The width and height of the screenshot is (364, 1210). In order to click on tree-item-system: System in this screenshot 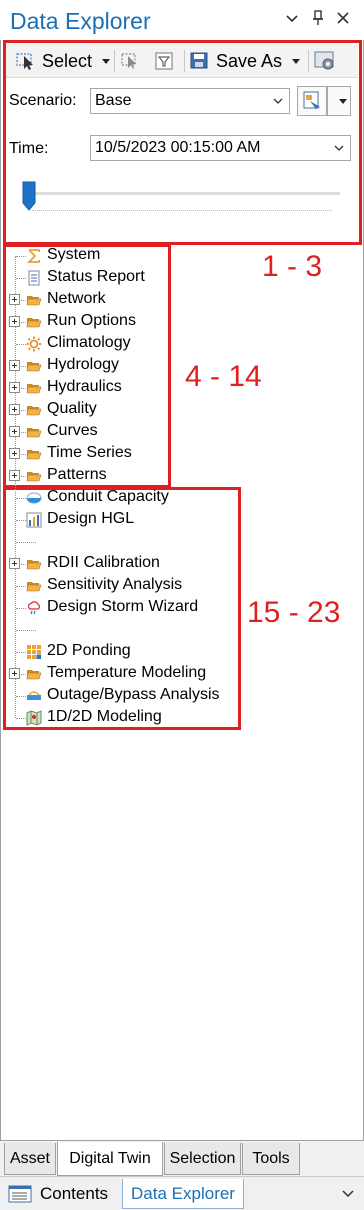, I will do `click(120, 256)`.